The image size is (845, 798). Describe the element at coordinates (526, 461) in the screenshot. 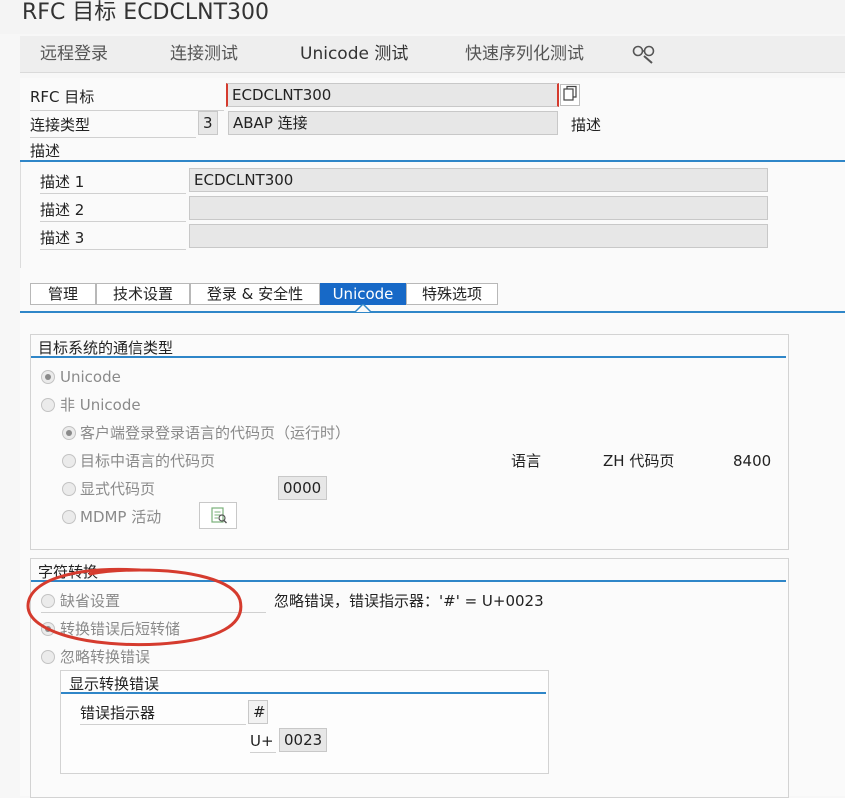

I see `language-label: 语言` at that location.